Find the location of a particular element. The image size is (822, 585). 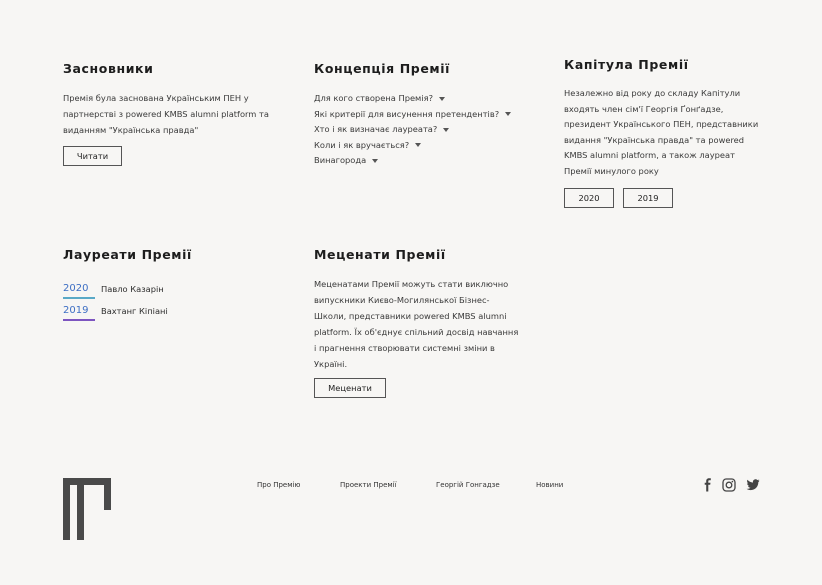

footer-nav-news: Новини is located at coordinates (549, 485).